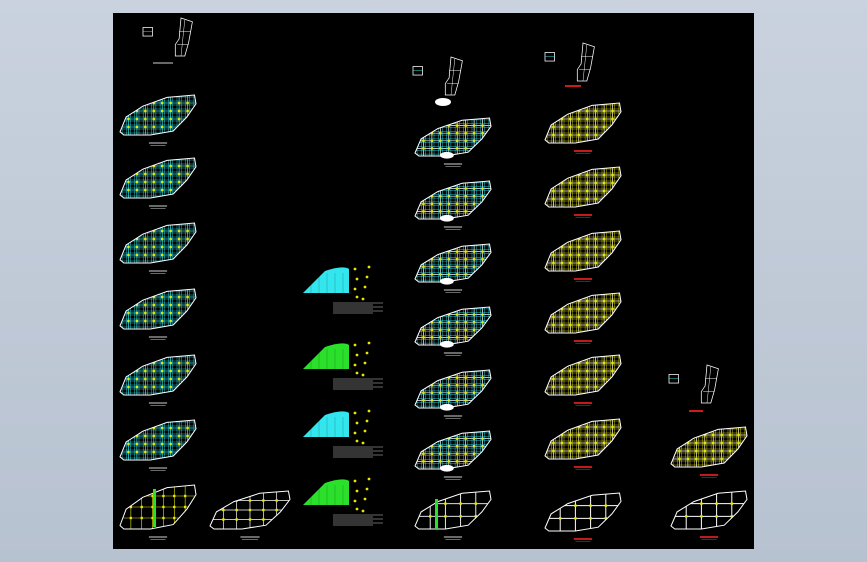  I want to click on fan-shape, so click(326, 280).